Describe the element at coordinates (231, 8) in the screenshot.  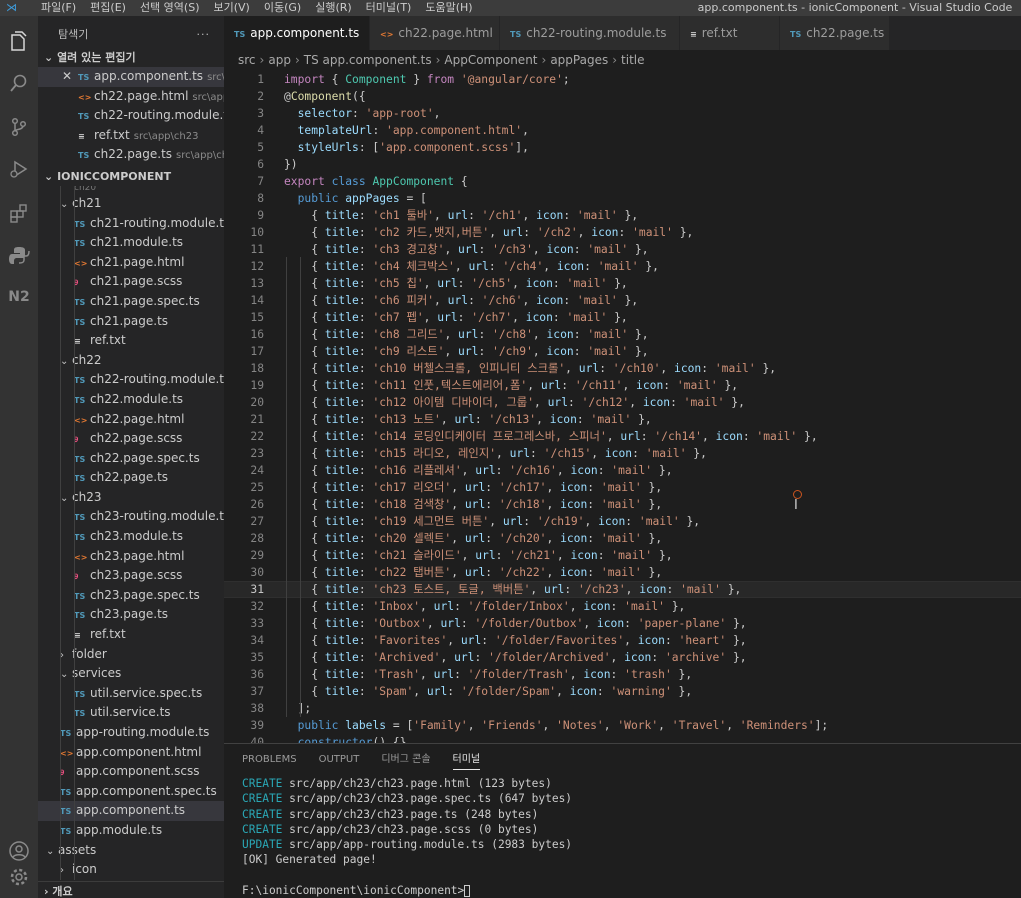
I see `menu-item: 보기(V)` at that location.